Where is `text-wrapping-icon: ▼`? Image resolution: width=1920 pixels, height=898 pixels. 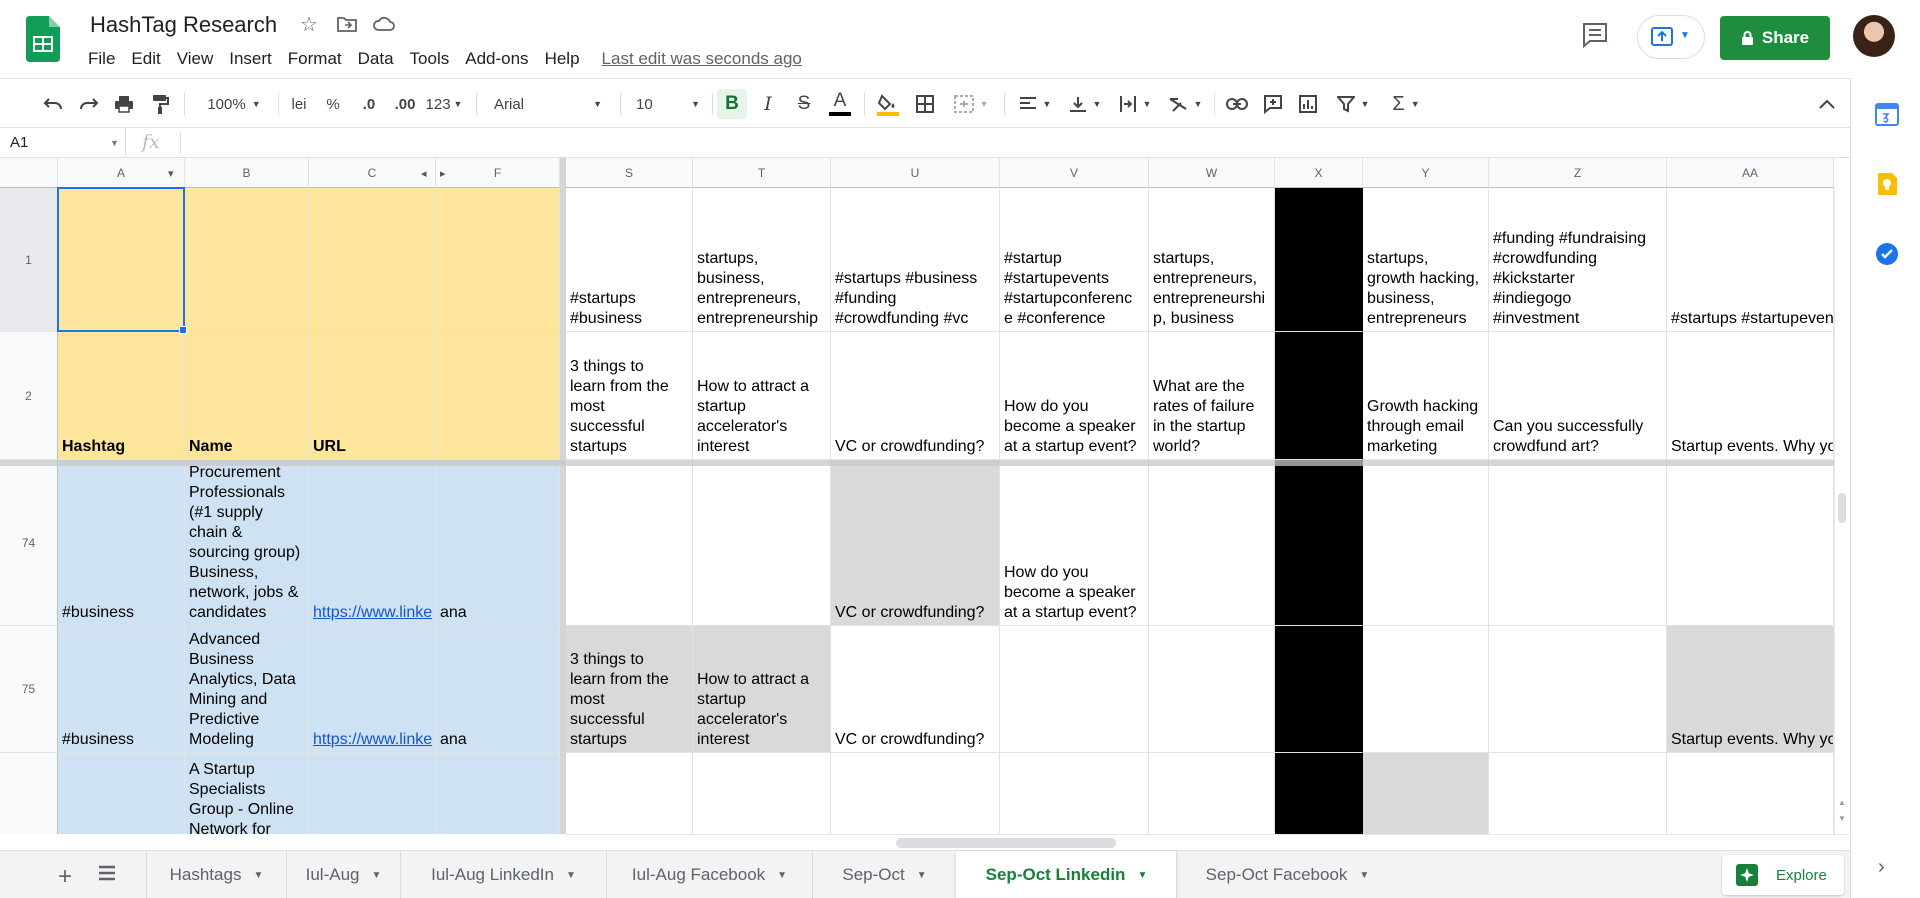 text-wrapping-icon: ▼ is located at coordinates (1135, 104).